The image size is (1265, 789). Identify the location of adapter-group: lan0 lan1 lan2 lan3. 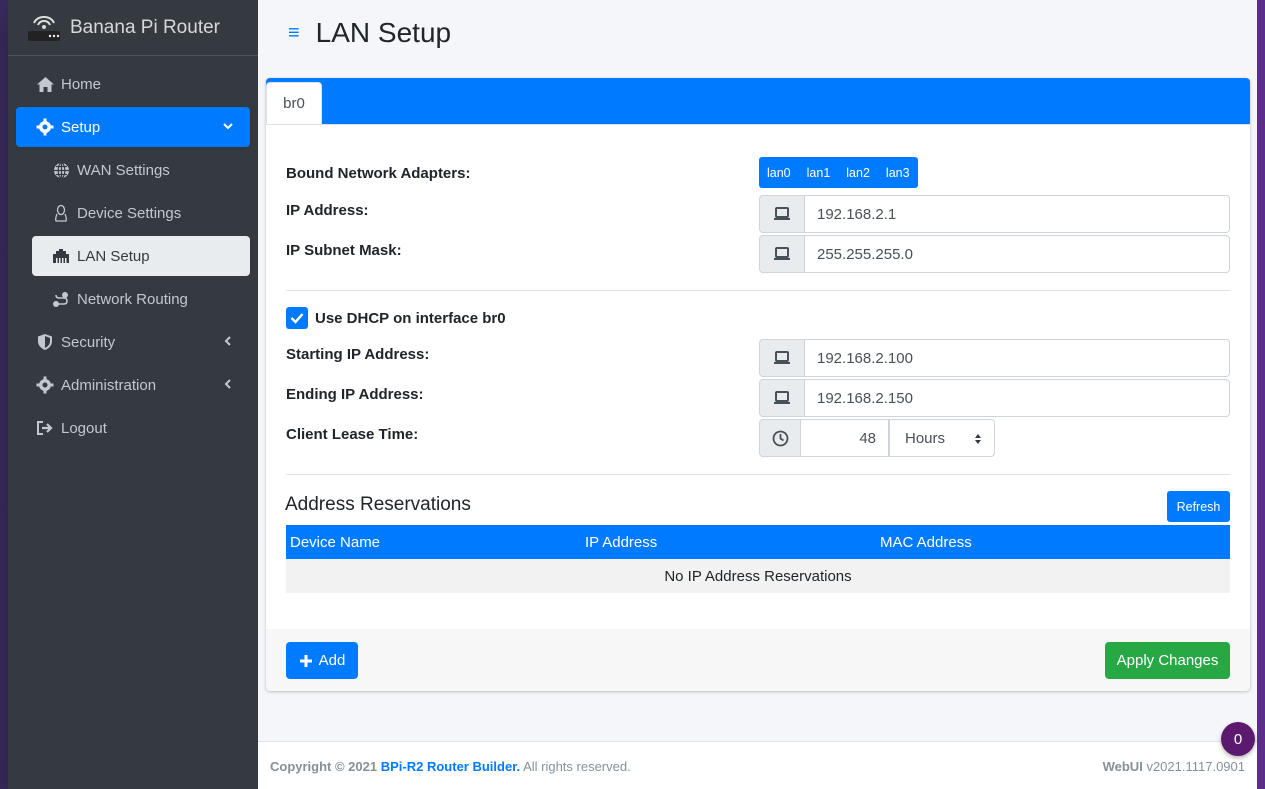
(838, 172).